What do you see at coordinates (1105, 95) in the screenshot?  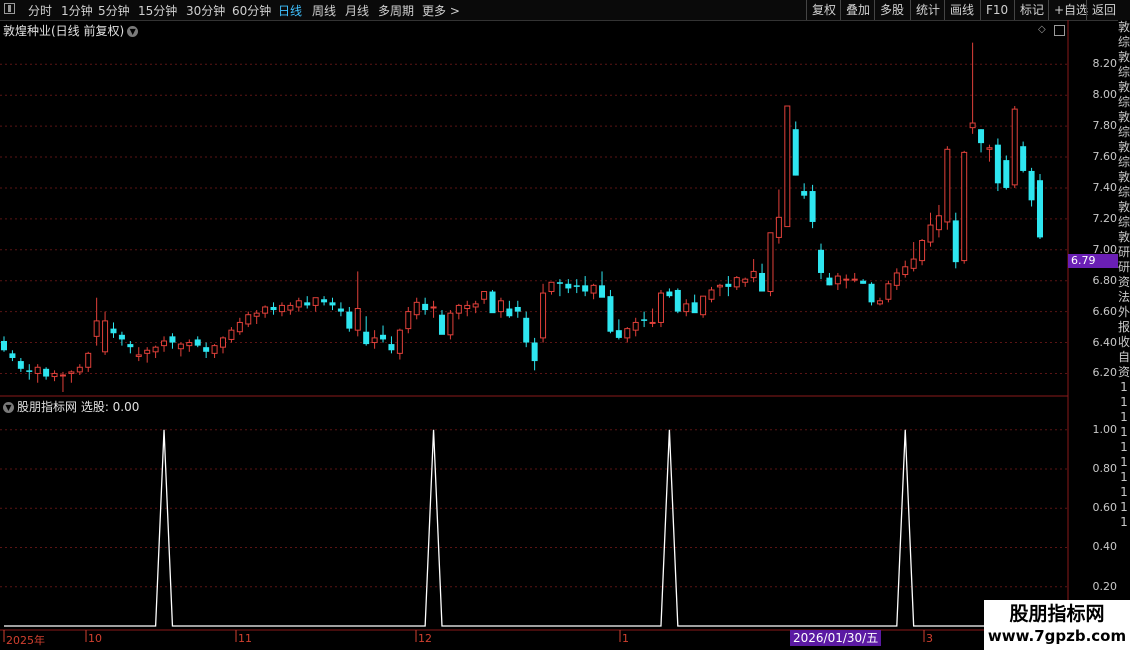 I see `price-tick-label: 8.00` at bounding box center [1105, 95].